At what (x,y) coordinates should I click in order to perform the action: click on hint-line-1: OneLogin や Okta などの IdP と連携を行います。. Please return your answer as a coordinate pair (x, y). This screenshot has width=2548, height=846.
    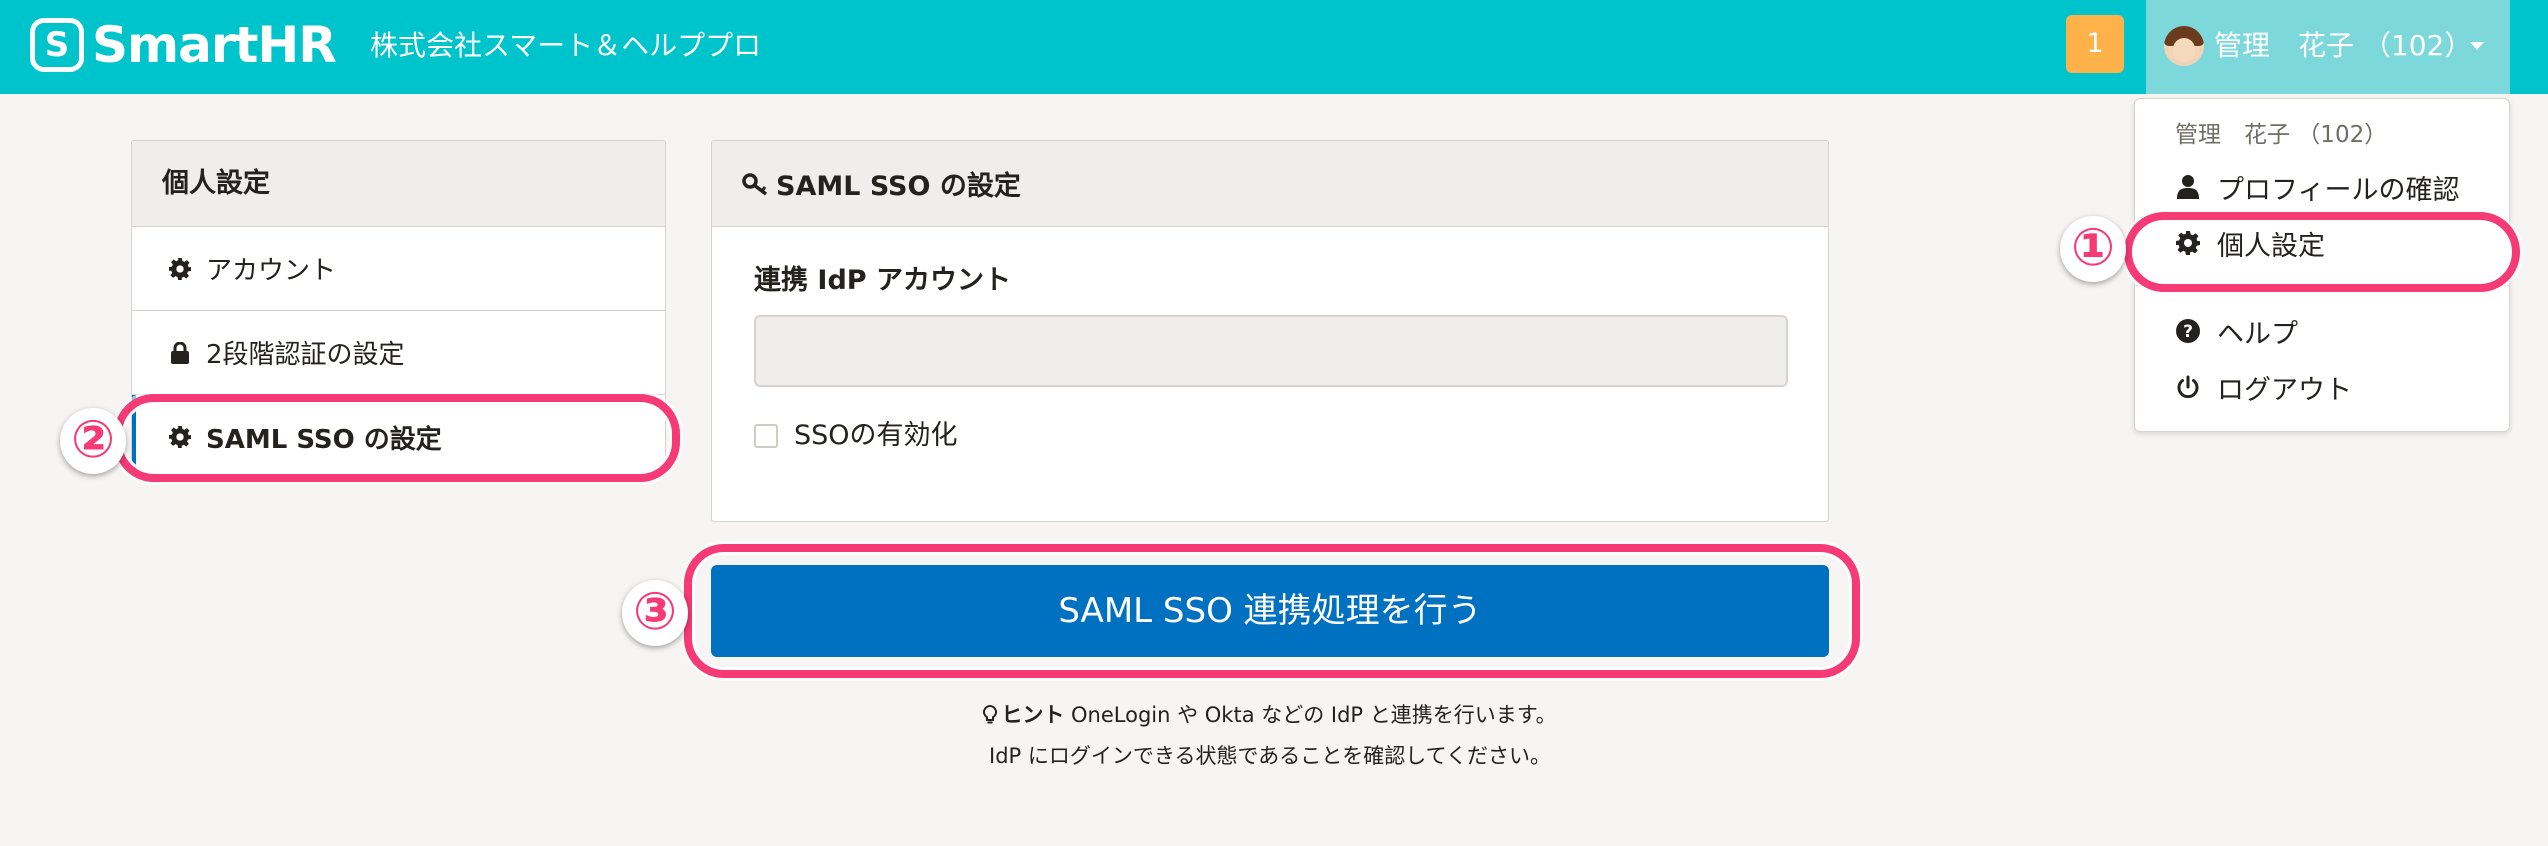
    Looking at the image, I should click on (1310, 715).